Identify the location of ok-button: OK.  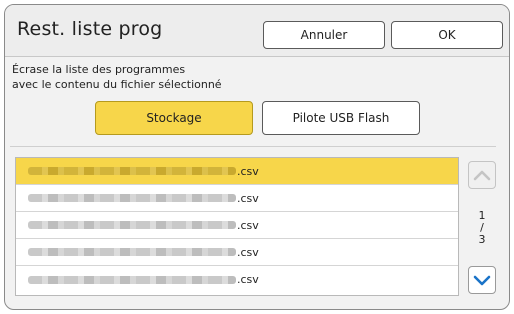
(447, 35).